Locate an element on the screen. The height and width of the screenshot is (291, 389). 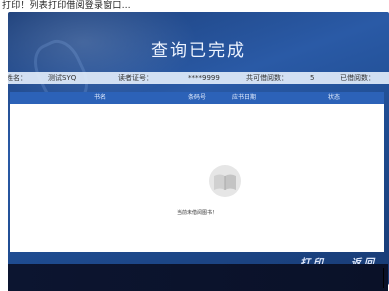
col-due-date: 应书日期 is located at coordinates (244, 97).